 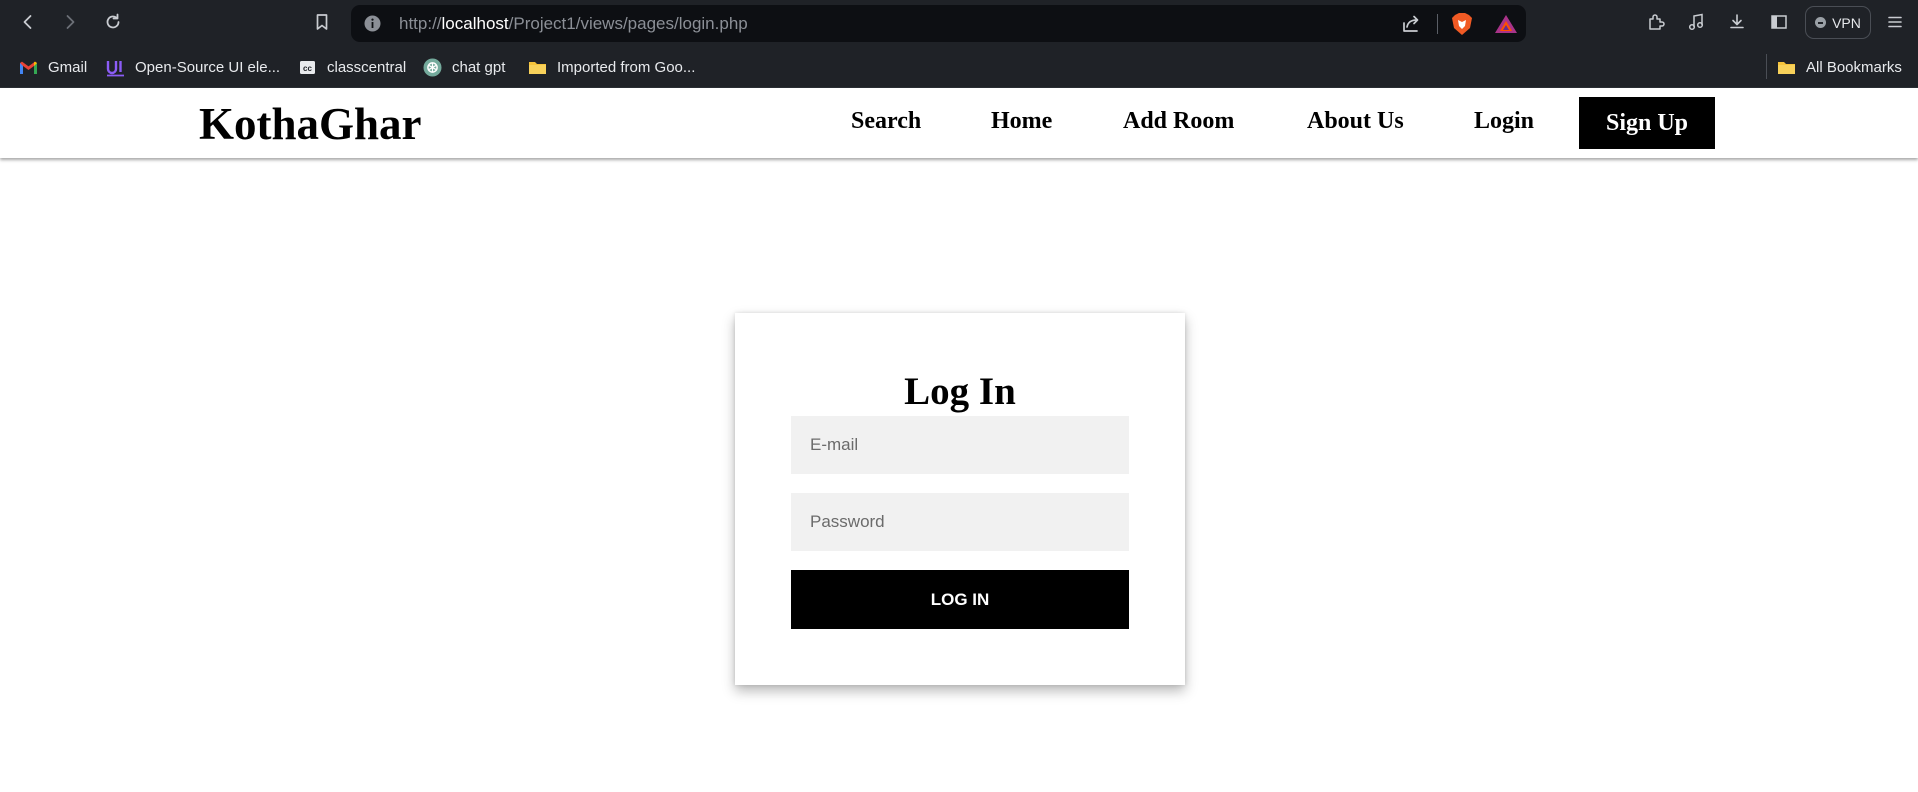 I want to click on vpn-status-icon, so click(x=1821, y=22).